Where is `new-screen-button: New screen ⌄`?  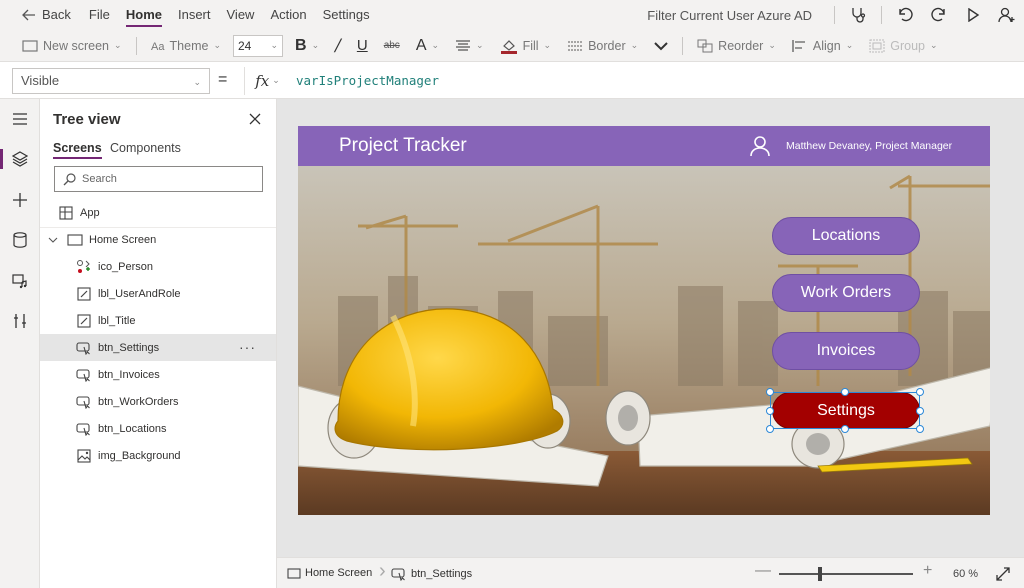
new-screen-button: New screen ⌄ is located at coordinates (65, 46).